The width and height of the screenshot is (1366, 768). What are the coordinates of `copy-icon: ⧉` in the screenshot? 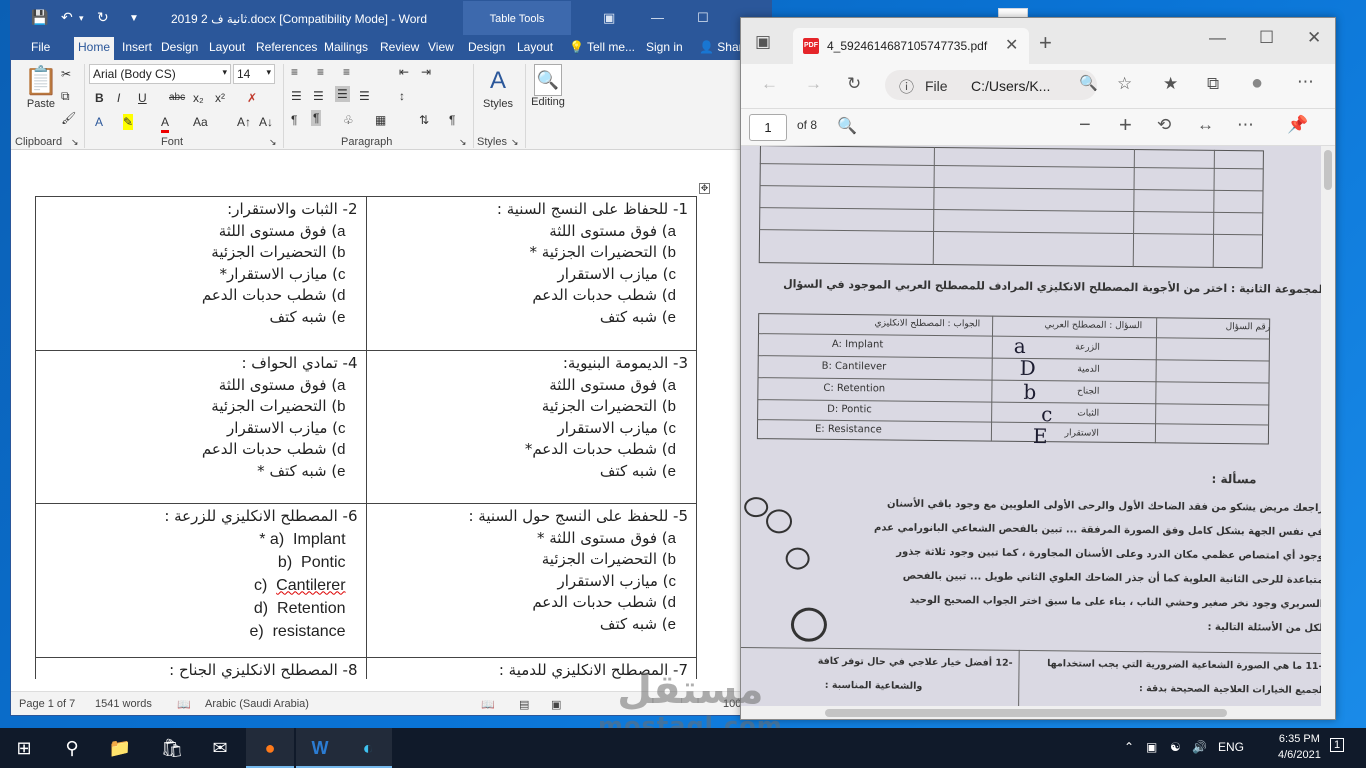 It's located at (65, 96).